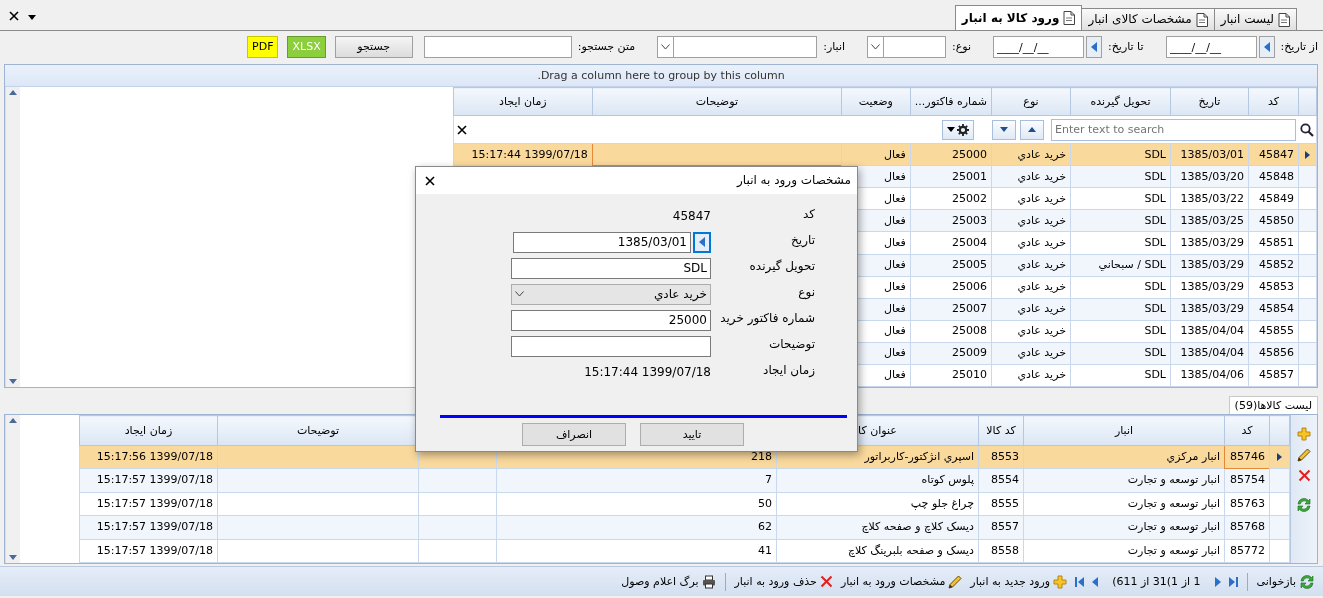  Describe the element at coordinates (661, 75) in the screenshot. I see `group-panel-hint: Drag a column here to group by this column.` at that location.